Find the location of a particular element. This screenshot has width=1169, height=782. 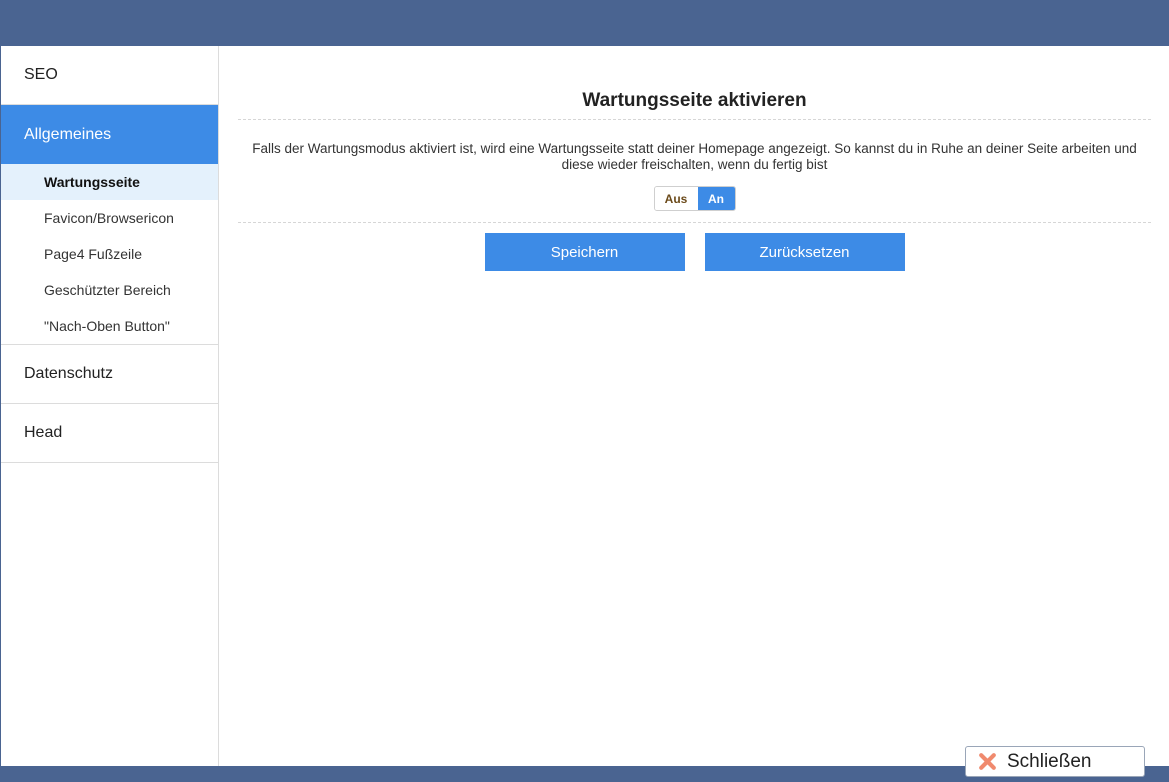

toggle-option-off: Aus is located at coordinates (676, 198).